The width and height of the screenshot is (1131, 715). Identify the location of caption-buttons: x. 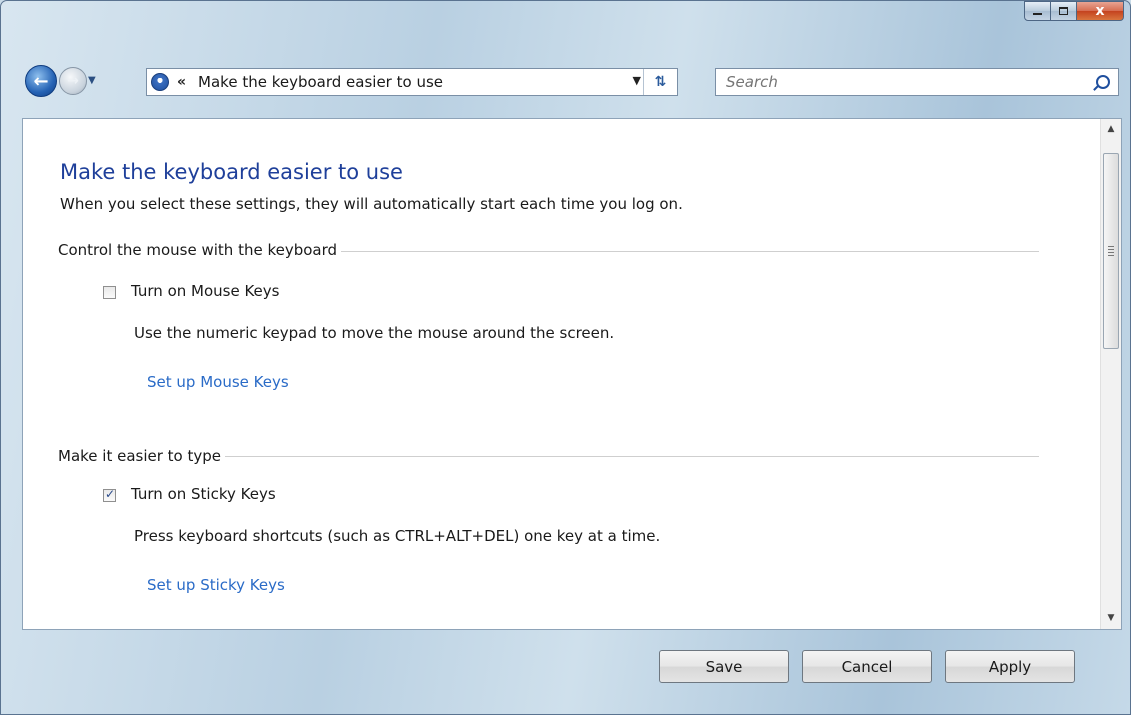
(1074, 11).